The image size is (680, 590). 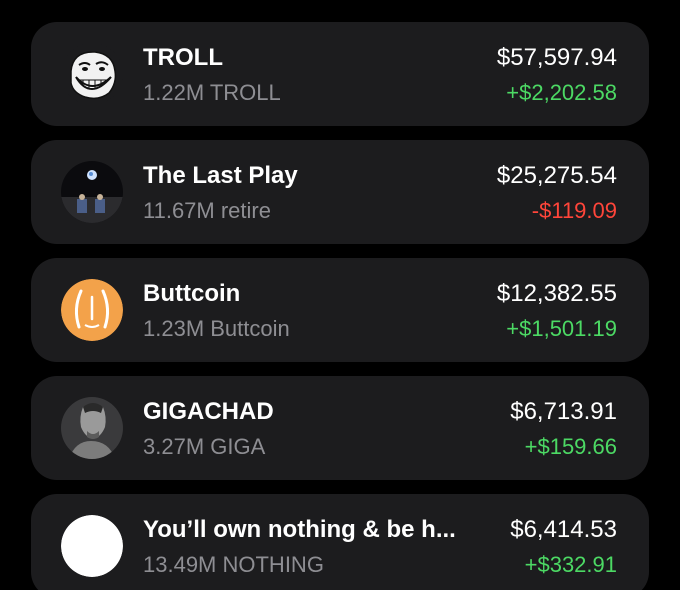 I want to click on token-name: Buttcoin, so click(x=192, y=293).